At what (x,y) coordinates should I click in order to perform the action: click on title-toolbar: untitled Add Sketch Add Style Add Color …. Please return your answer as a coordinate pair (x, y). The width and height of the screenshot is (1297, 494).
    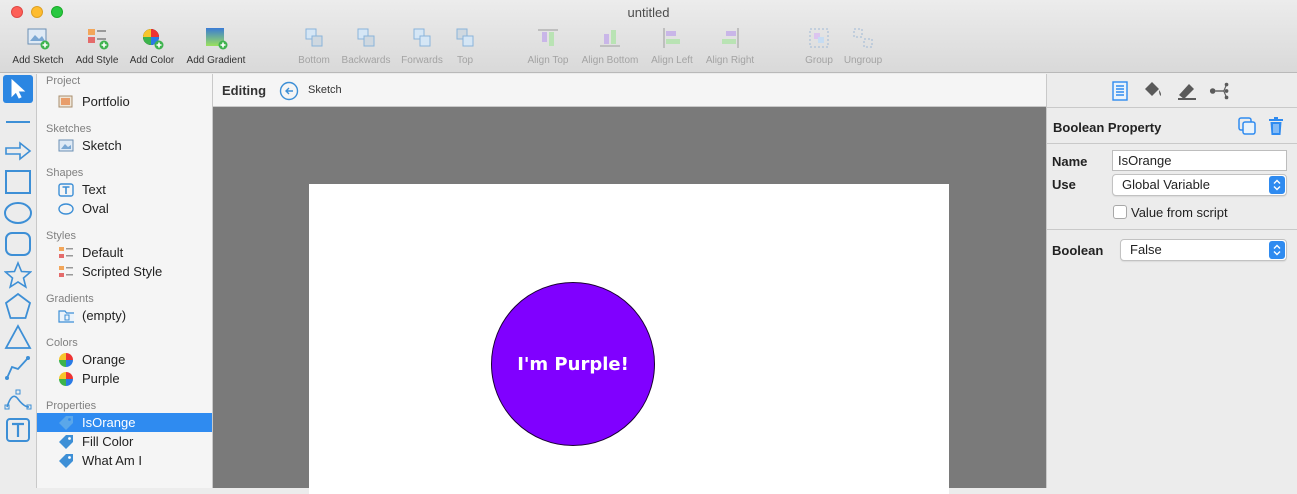
    Looking at the image, I should click on (648, 36).